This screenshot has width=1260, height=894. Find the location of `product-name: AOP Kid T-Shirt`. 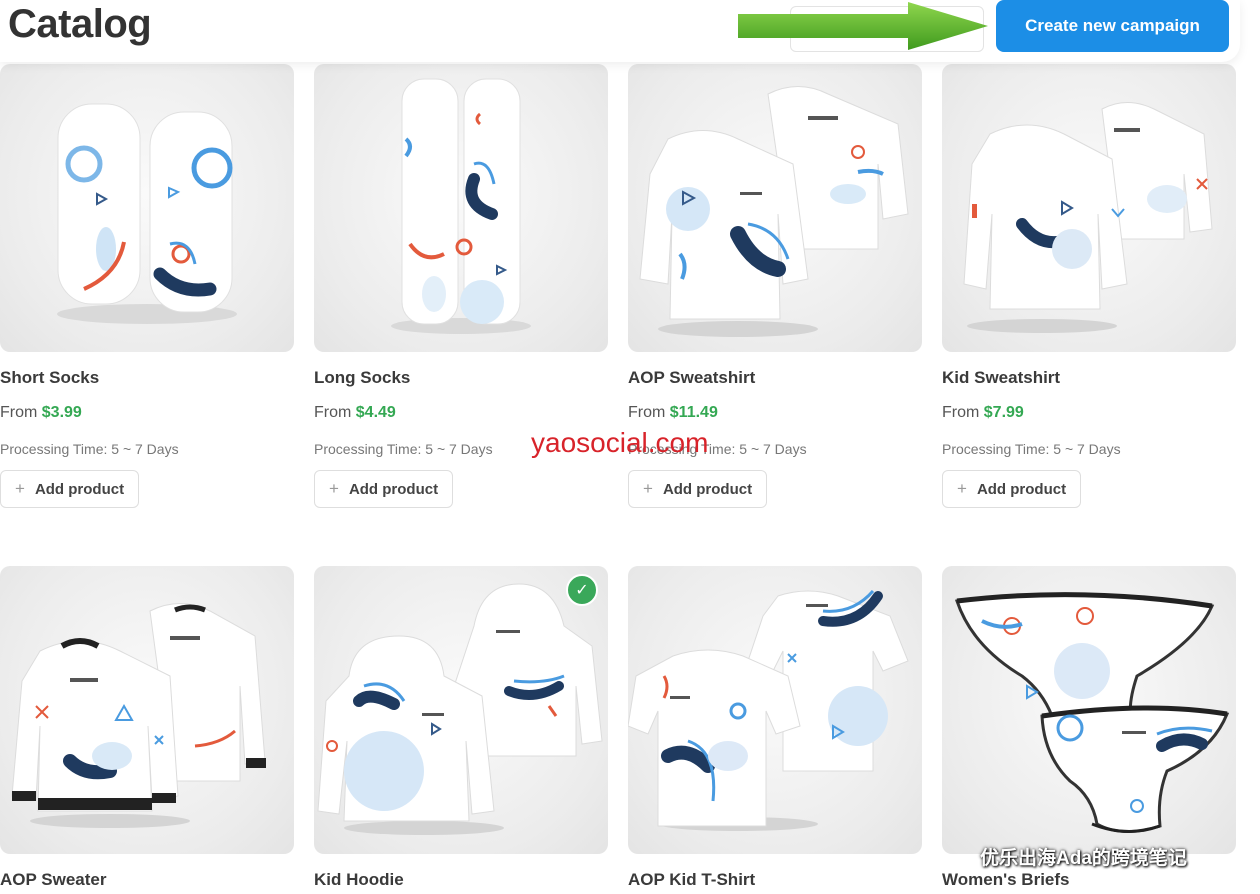

product-name: AOP Kid T-Shirt is located at coordinates (692, 879).